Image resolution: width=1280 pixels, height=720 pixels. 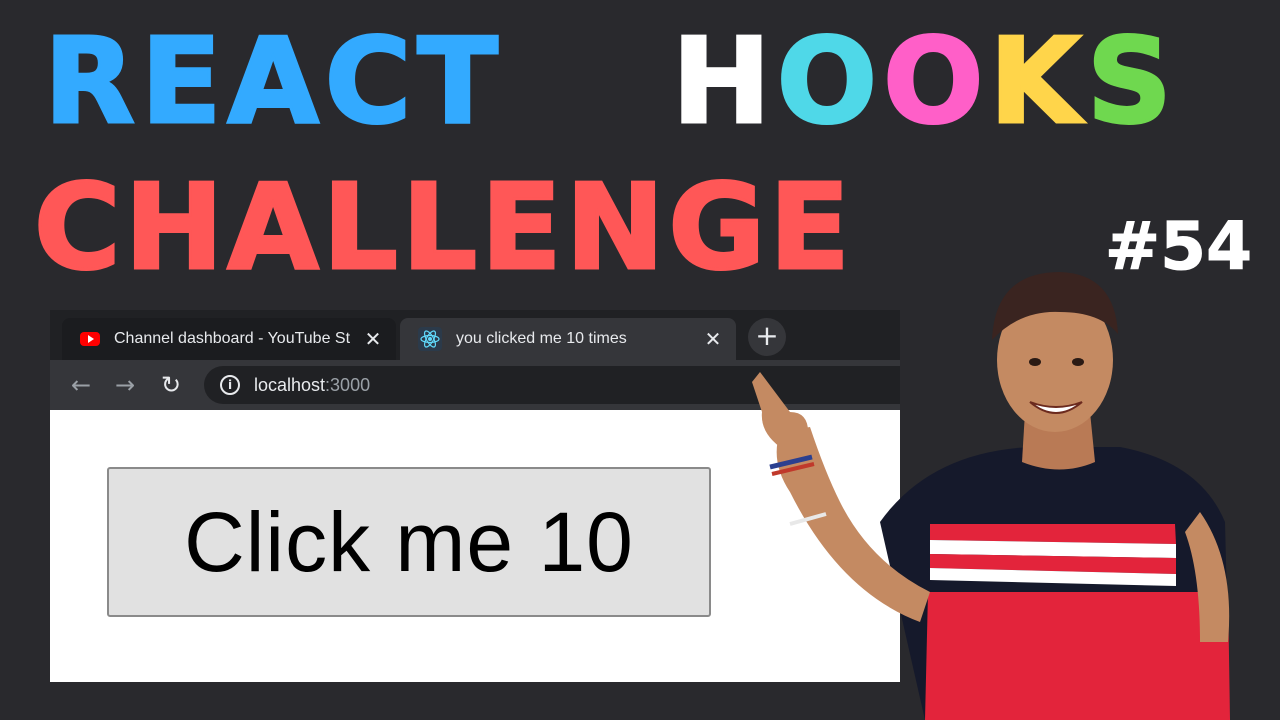 I want to click on youtube-icon, so click(x=90, y=339).